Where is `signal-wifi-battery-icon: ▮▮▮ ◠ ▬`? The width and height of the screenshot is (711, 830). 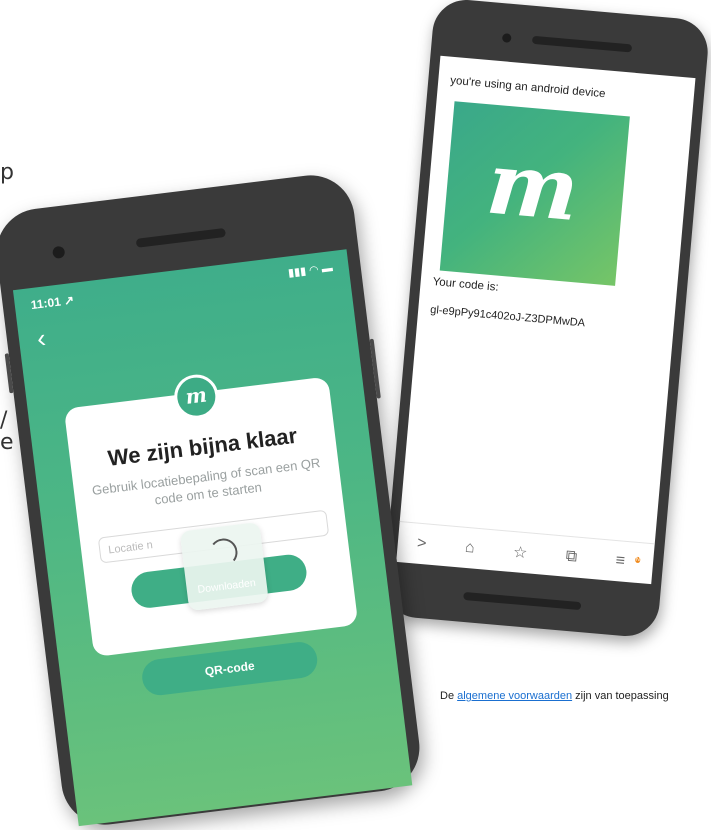
signal-wifi-battery-icon: ▮▮▮ ◠ ▬ is located at coordinates (310, 271).